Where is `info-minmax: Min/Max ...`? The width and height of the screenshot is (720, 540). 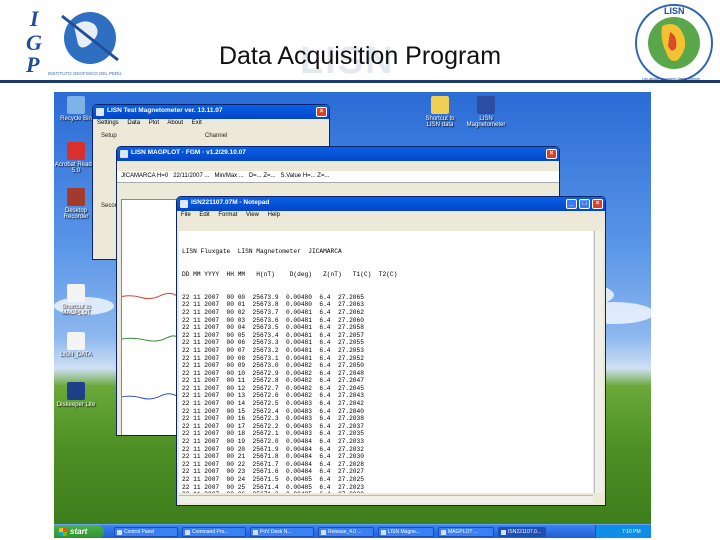 info-minmax: Min/Max ... is located at coordinates (229, 176).